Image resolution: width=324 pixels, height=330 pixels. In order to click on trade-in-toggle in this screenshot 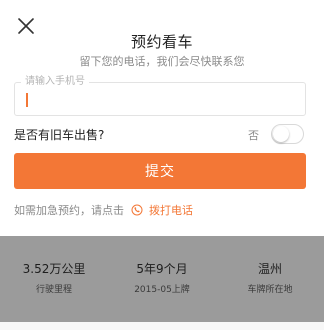, I will do `click(287, 134)`.